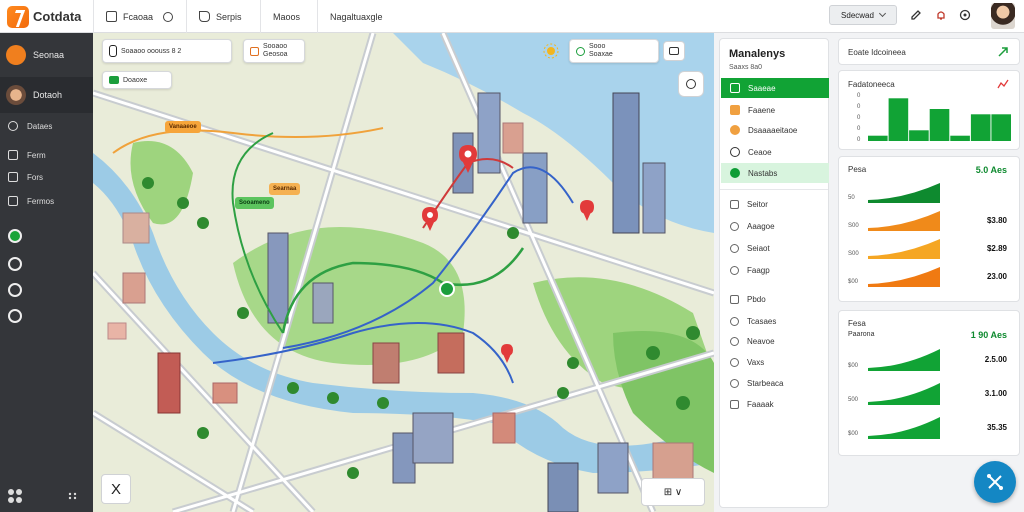  Describe the element at coordinates (775, 88) in the screenshot. I see `layer-item-0: Saaeae` at that location.